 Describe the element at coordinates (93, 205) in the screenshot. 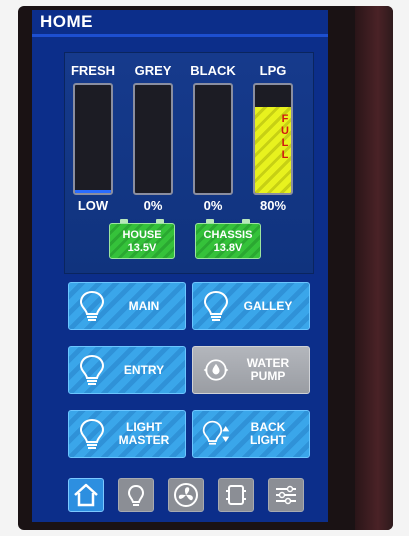

I see `tank-fresh-value: LOW` at that location.